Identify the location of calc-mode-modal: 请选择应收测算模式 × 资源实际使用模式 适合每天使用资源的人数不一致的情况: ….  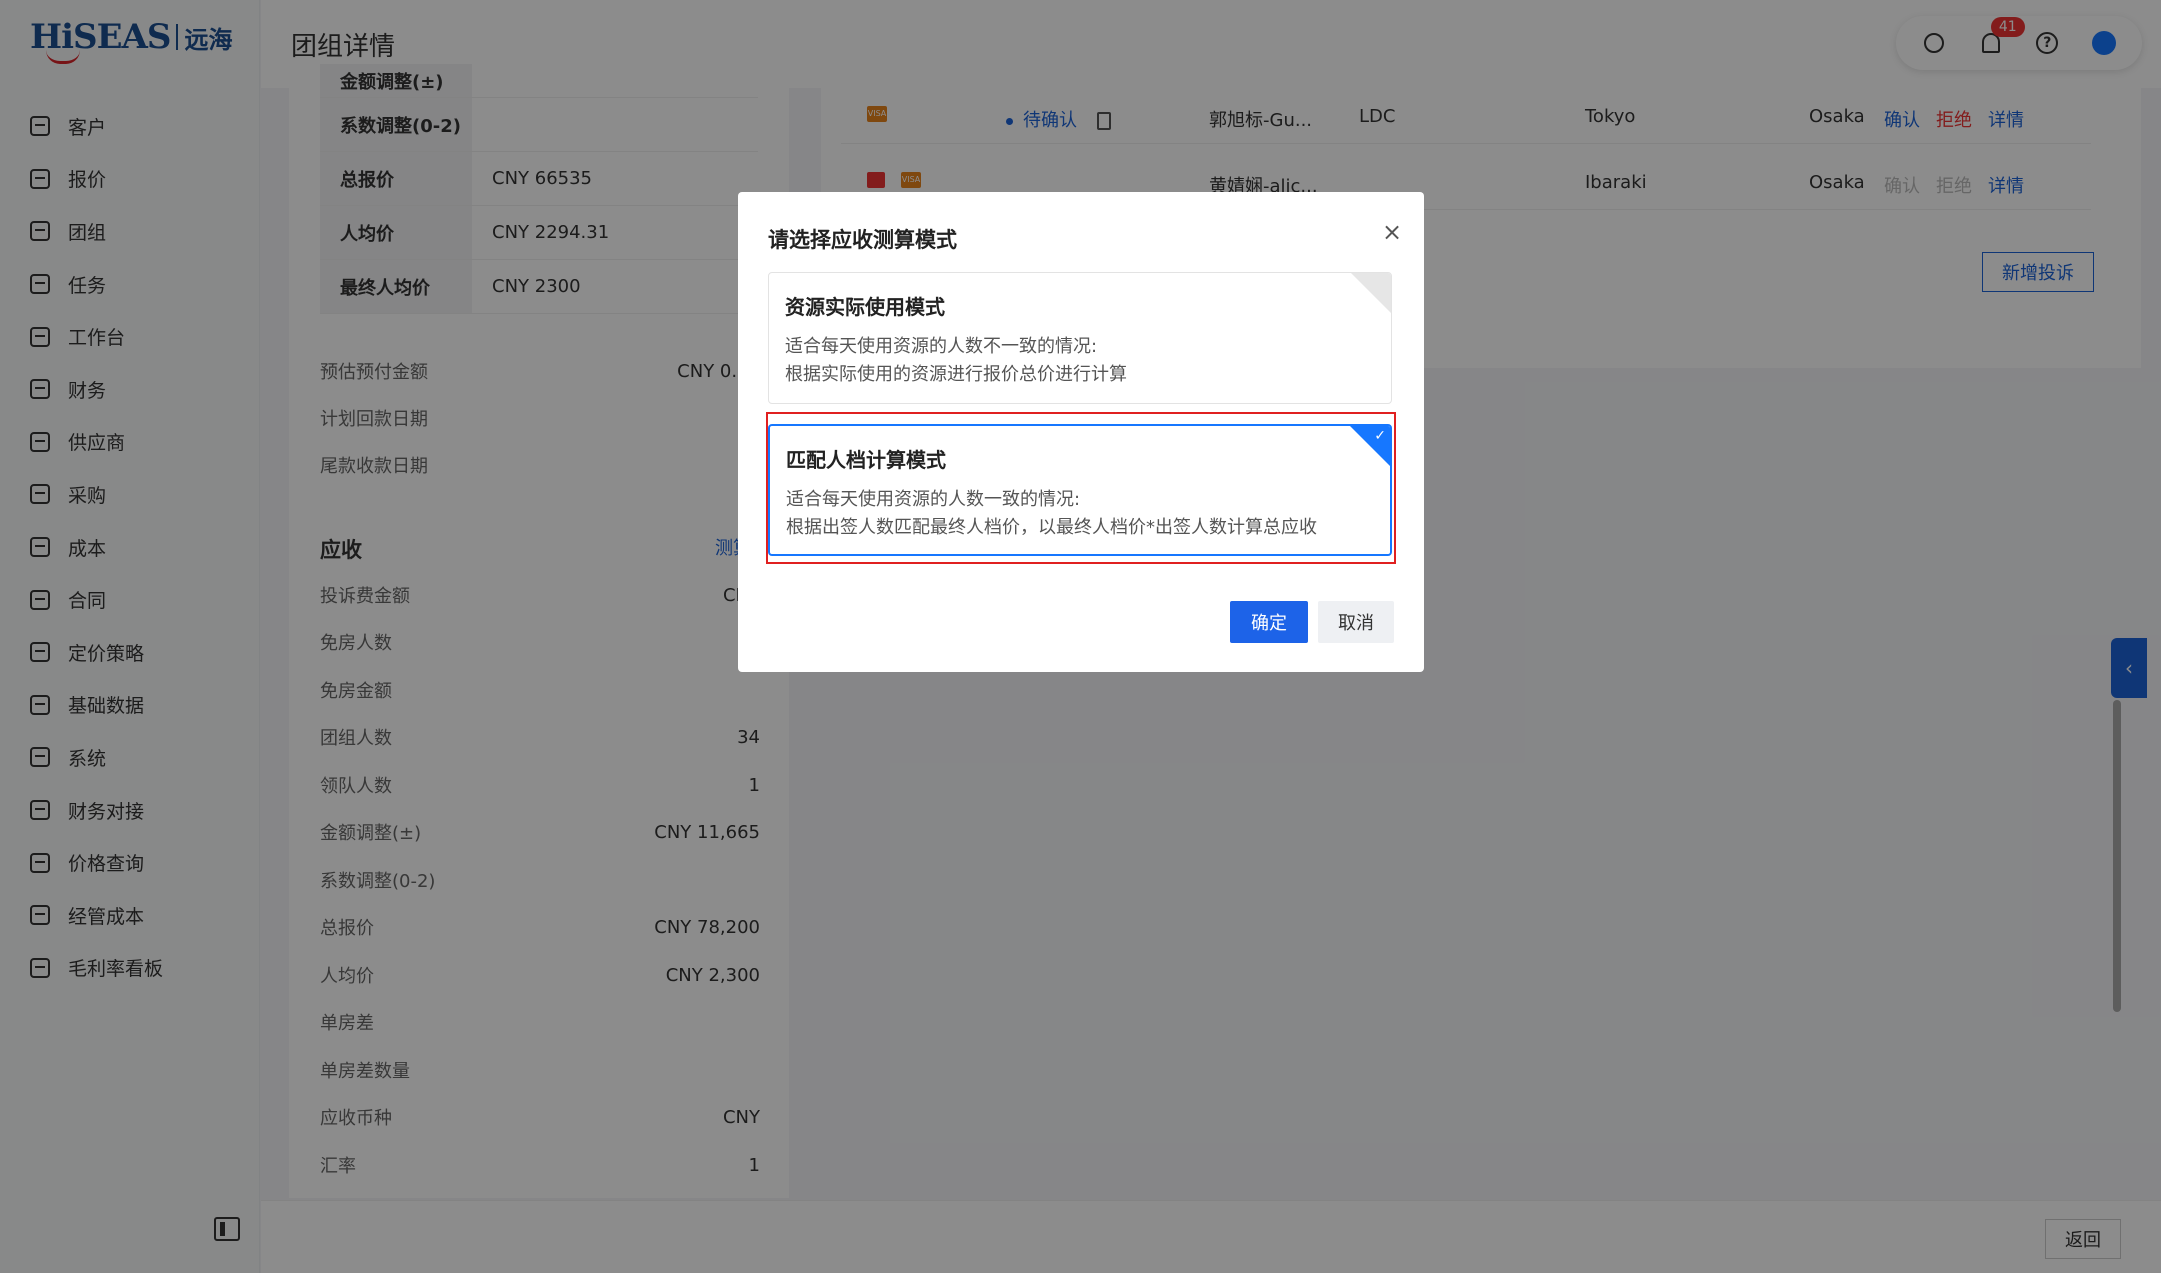
(1081, 432).